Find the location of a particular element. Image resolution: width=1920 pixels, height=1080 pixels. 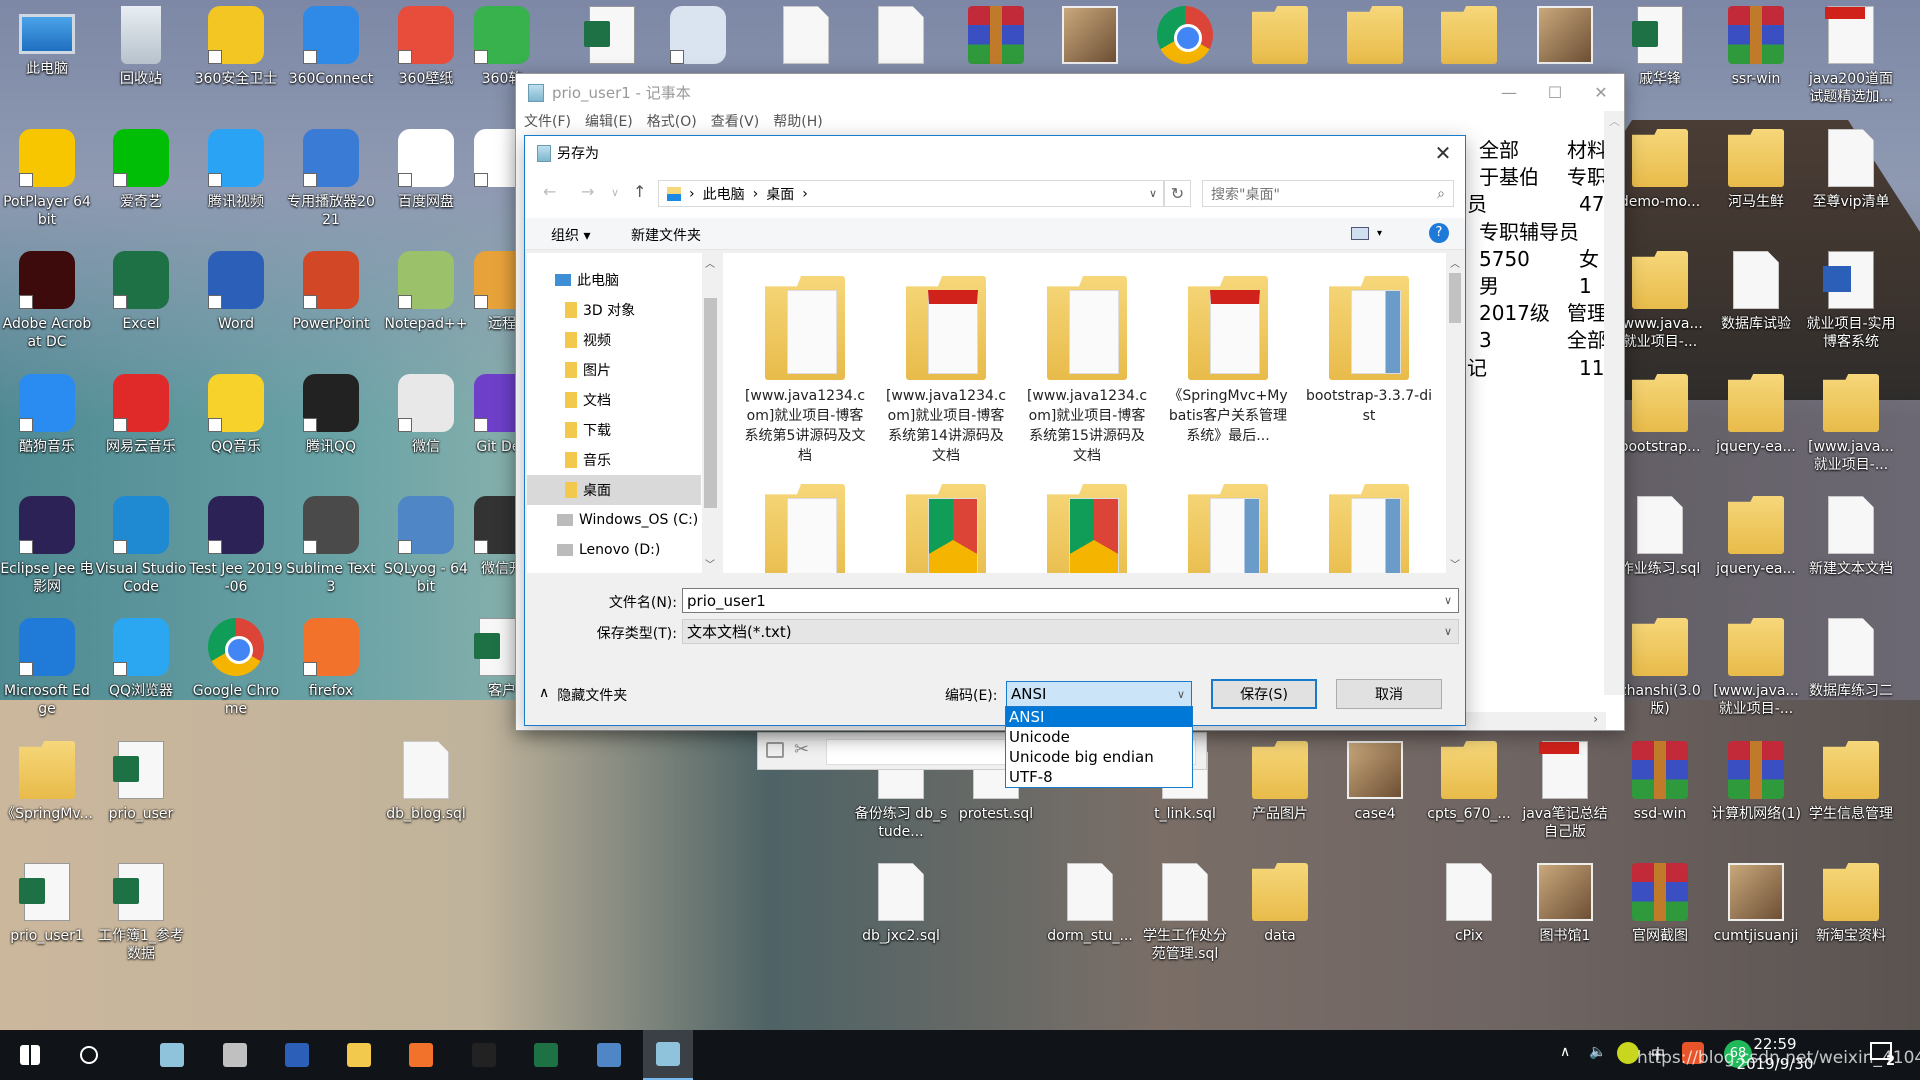

desktop-icon: zhanshi(3.0版) is located at coordinates (1660, 668).